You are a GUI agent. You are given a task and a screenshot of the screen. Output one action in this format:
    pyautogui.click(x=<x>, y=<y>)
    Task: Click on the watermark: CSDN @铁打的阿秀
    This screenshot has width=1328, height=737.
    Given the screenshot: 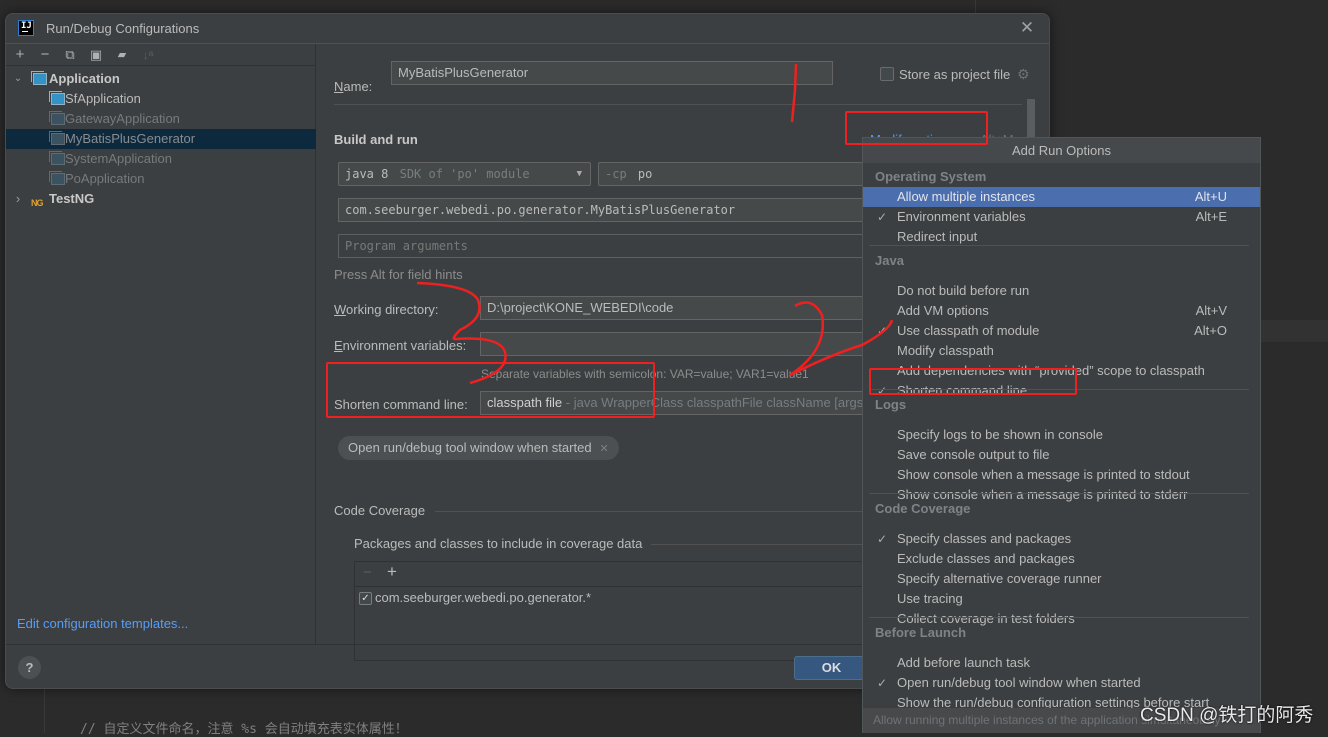 What is the action you would take?
    pyautogui.click(x=1227, y=715)
    